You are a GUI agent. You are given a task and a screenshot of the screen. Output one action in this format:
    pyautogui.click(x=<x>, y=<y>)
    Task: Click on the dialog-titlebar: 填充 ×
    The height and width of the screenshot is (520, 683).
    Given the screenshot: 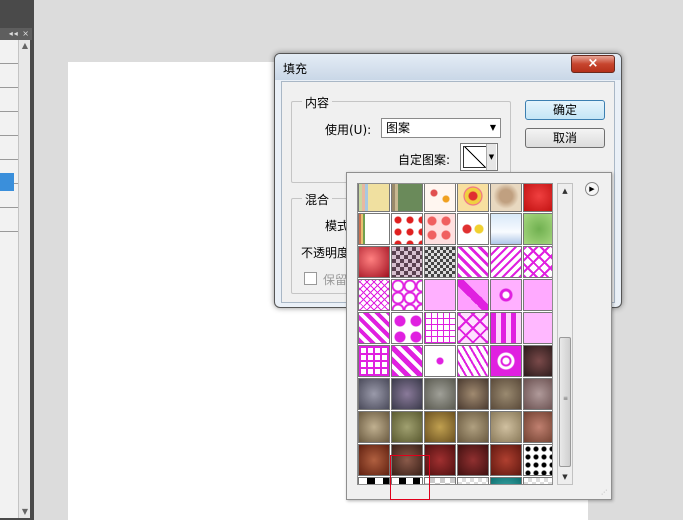 What is the action you would take?
    pyautogui.click(x=448, y=67)
    